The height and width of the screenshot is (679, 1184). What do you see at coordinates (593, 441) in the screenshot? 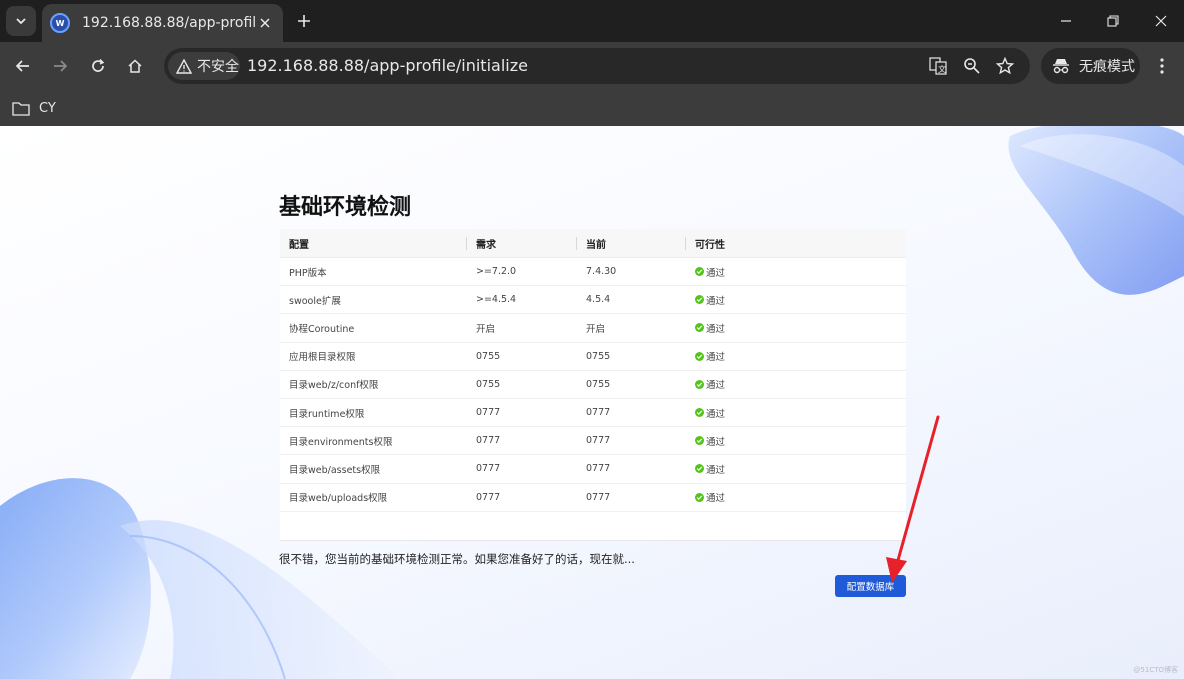
I see `table-row: 目录environments权限 0777 0777 通过` at bounding box center [593, 441].